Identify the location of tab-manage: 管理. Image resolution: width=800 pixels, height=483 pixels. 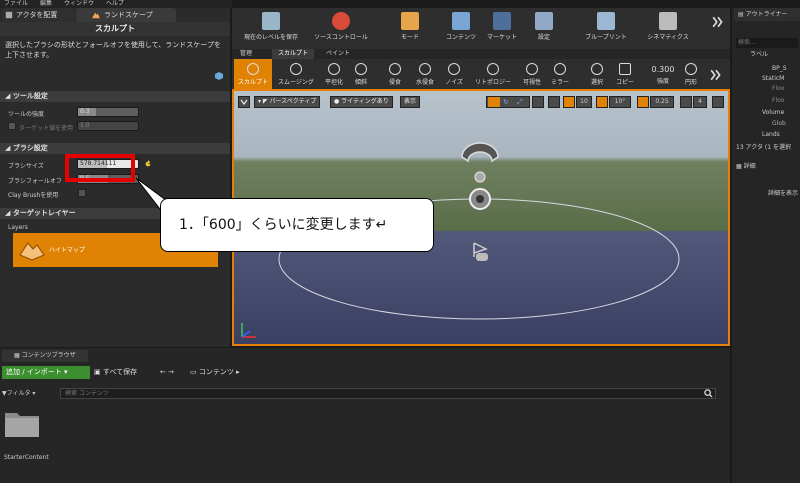
(246, 54).